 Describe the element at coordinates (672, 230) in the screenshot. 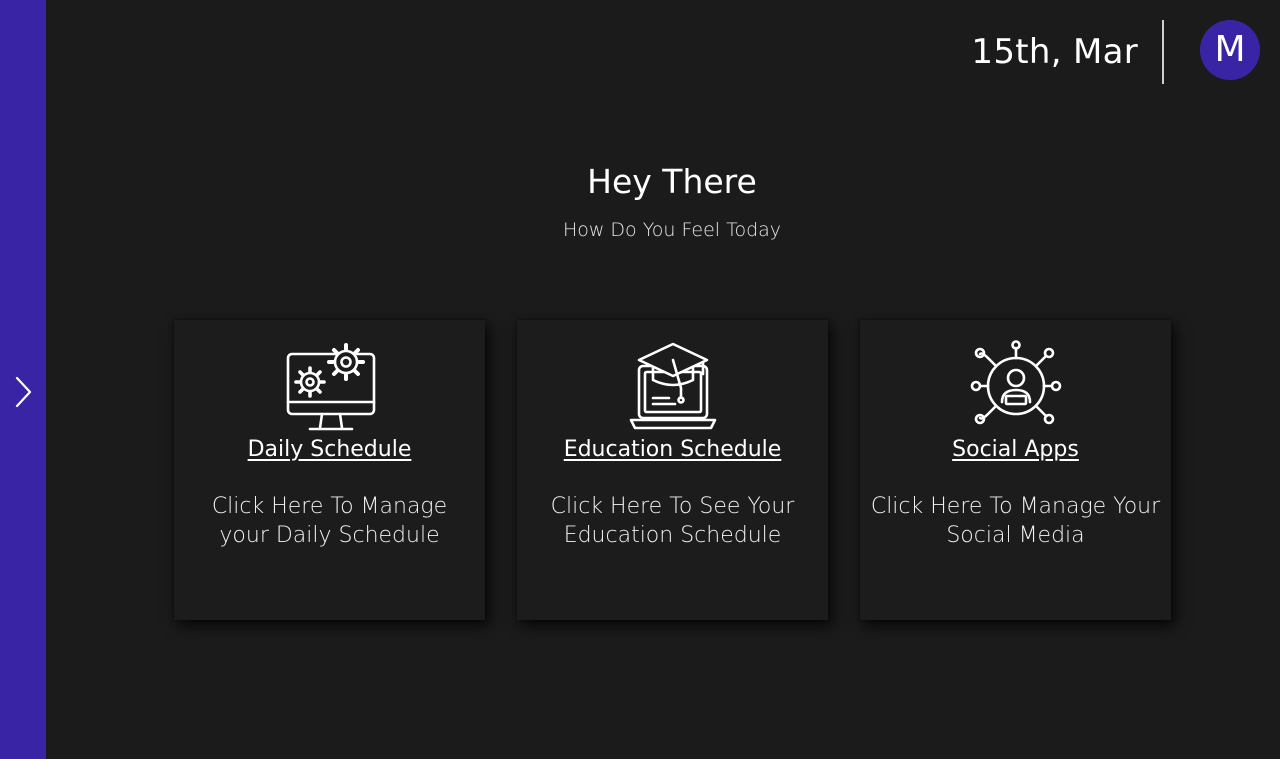

I see `page-subtitle: How Do You Feel Today` at that location.